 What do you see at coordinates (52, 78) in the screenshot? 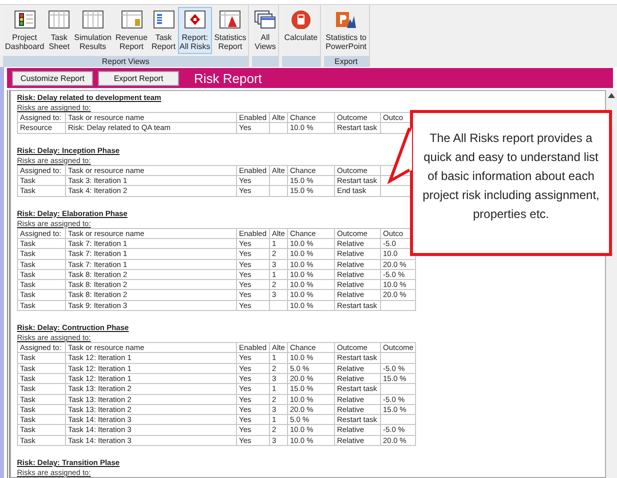
I see `report-button: Customize Report` at bounding box center [52, 78].